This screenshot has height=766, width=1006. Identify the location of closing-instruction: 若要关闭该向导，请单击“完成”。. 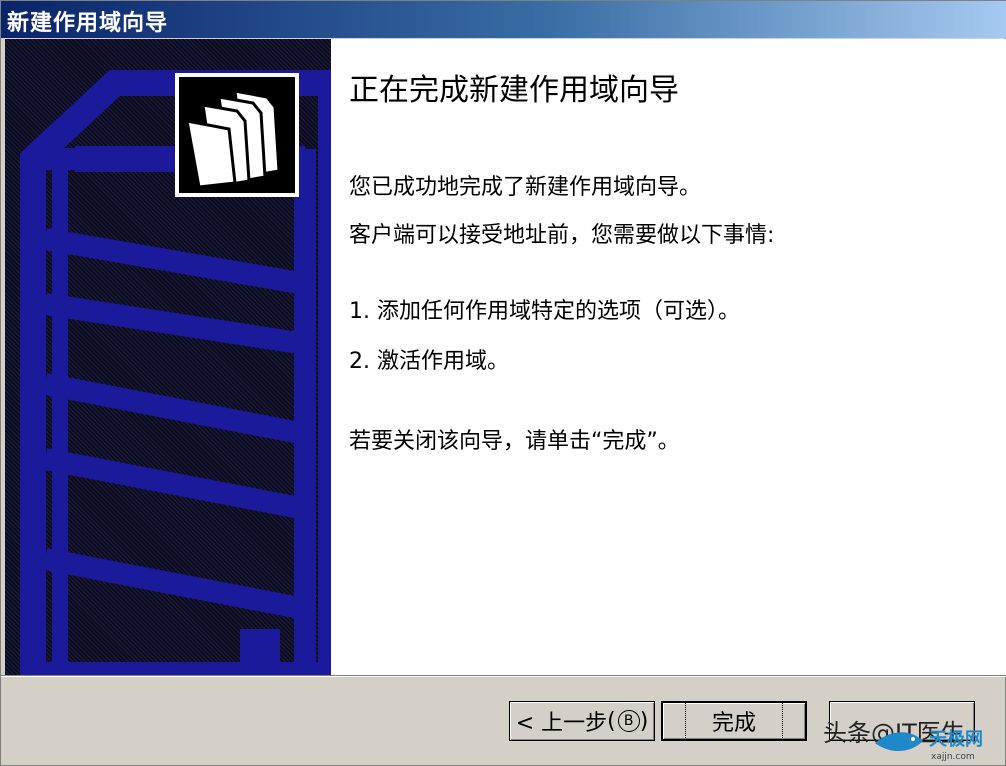
(514, 441).